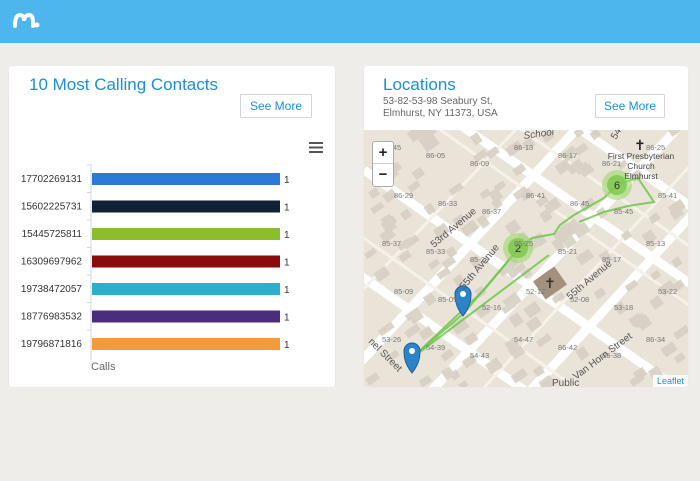 The image size is (700, 481). I want to click on top-bar, so click(350, 21).